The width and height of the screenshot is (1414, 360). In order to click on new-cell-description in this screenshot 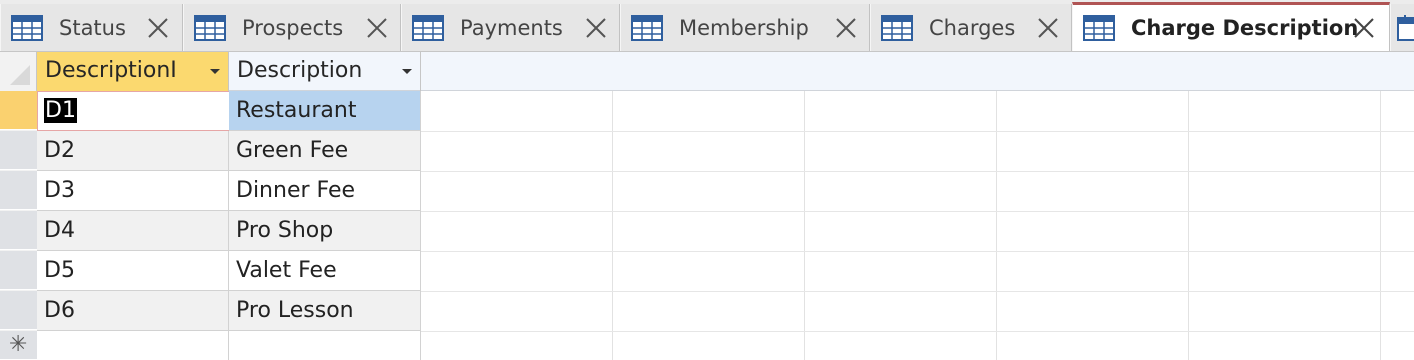, I will do `click(325, 345)`.